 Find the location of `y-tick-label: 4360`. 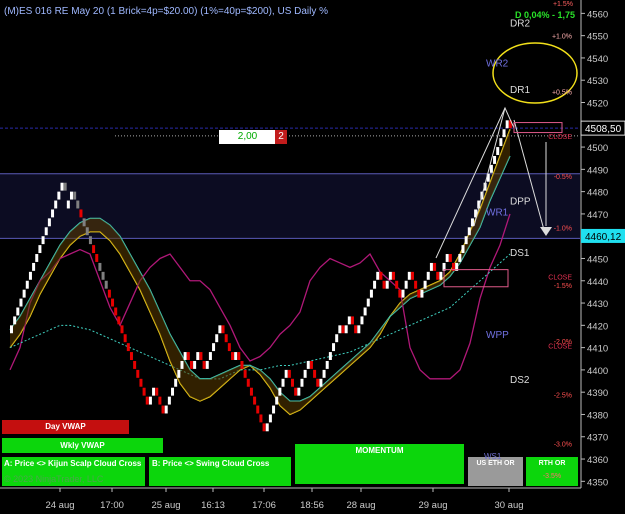

y-tick-label: 4360 is located at coordinates (597, 460).